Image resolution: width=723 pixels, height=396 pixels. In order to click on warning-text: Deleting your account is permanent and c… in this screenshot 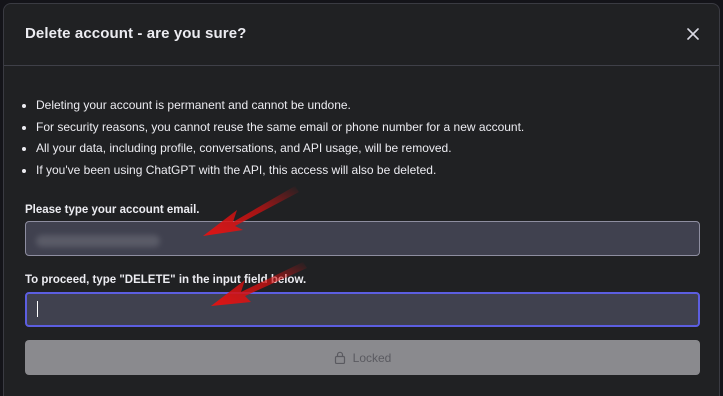, I will do `click(193, 105)`.